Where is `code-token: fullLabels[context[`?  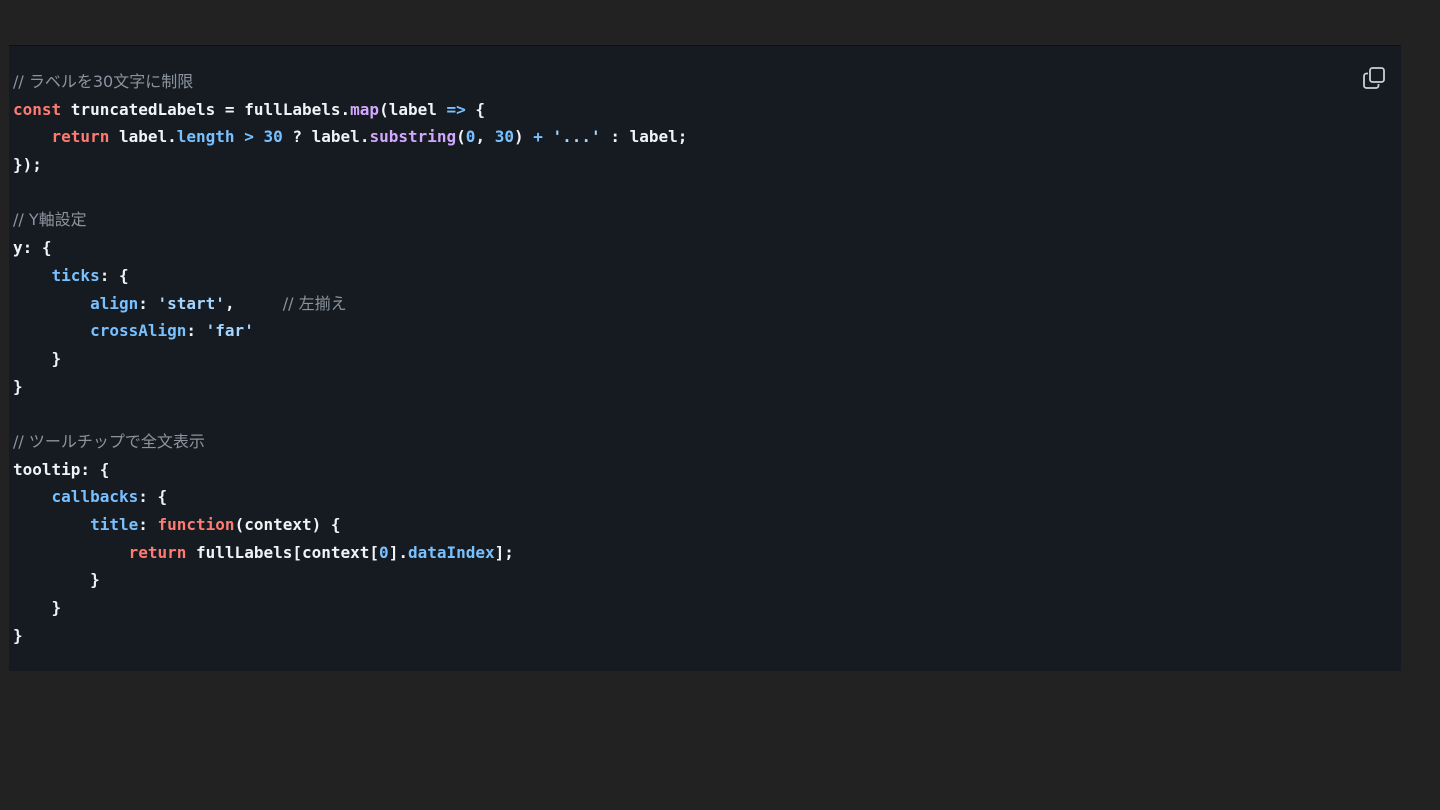
code-token: fullLabels[context[ is located at coordinates (283, 552).